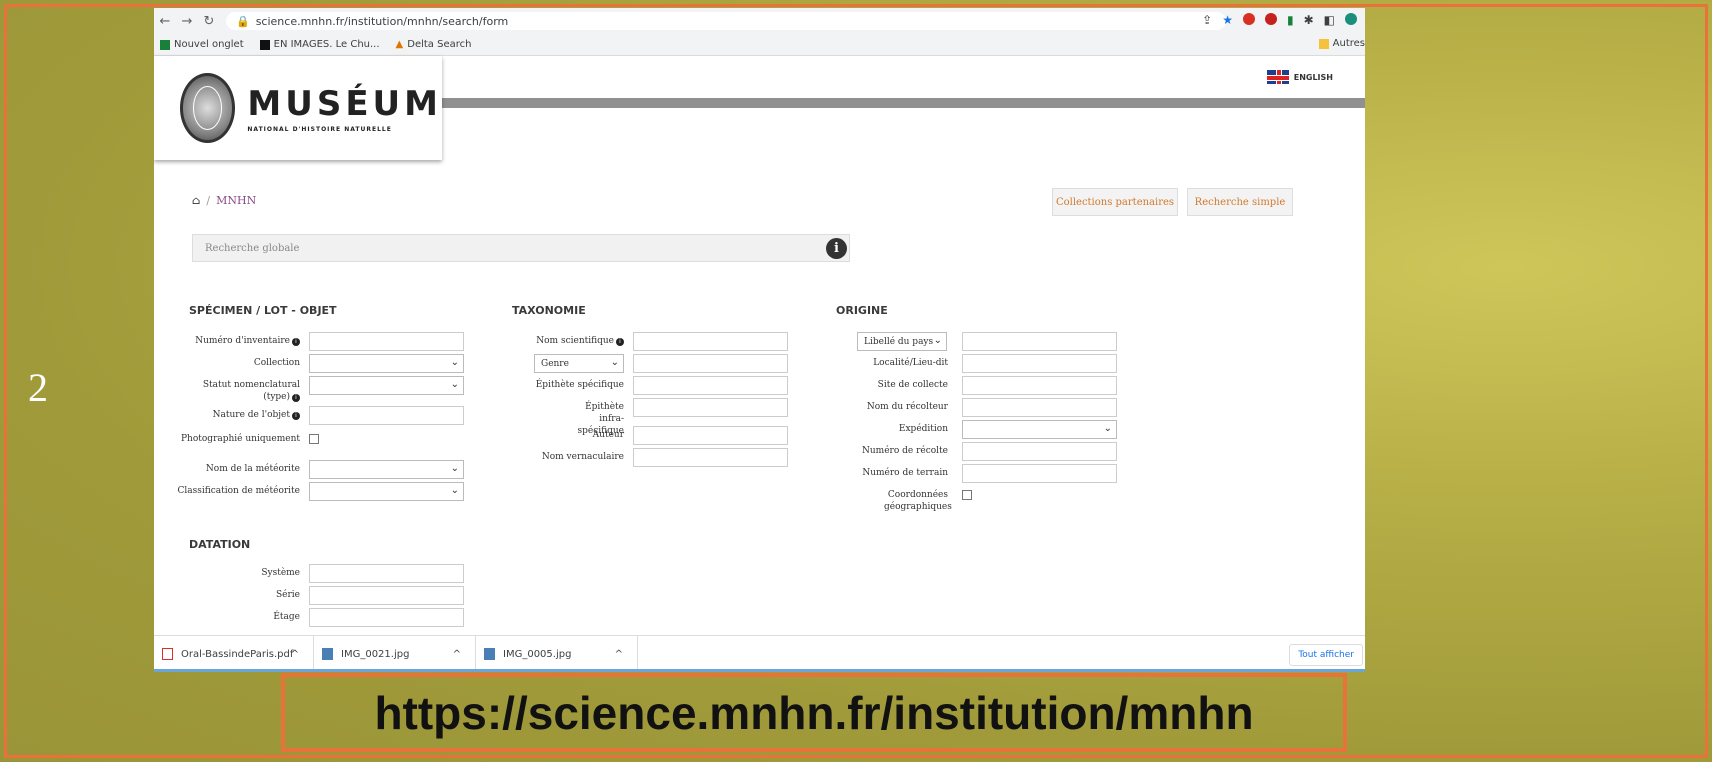  I want to click on extension-red-icon, so click(1248, 19).